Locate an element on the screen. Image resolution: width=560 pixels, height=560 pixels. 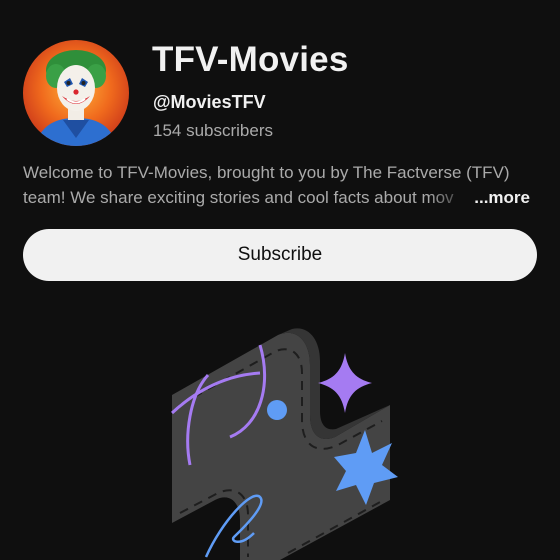
channel-avatar is located at coordinates (76, 93).